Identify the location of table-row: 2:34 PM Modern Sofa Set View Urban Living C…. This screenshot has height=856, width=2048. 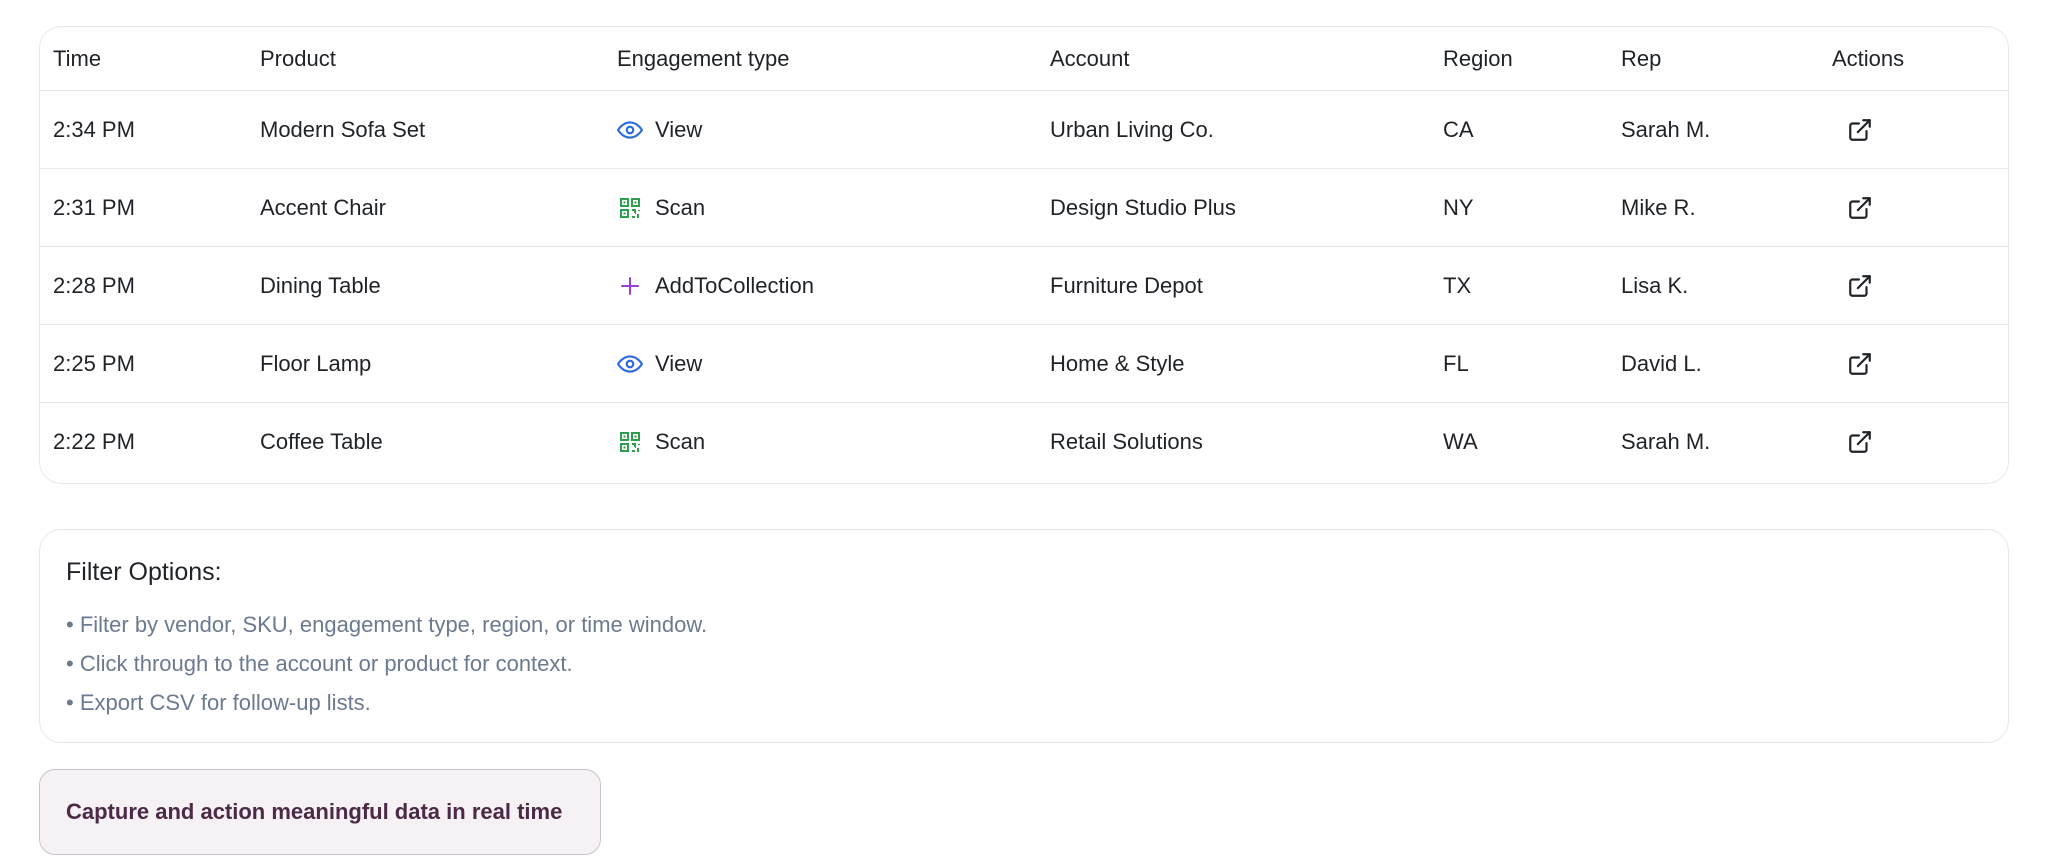
(1024, 130).